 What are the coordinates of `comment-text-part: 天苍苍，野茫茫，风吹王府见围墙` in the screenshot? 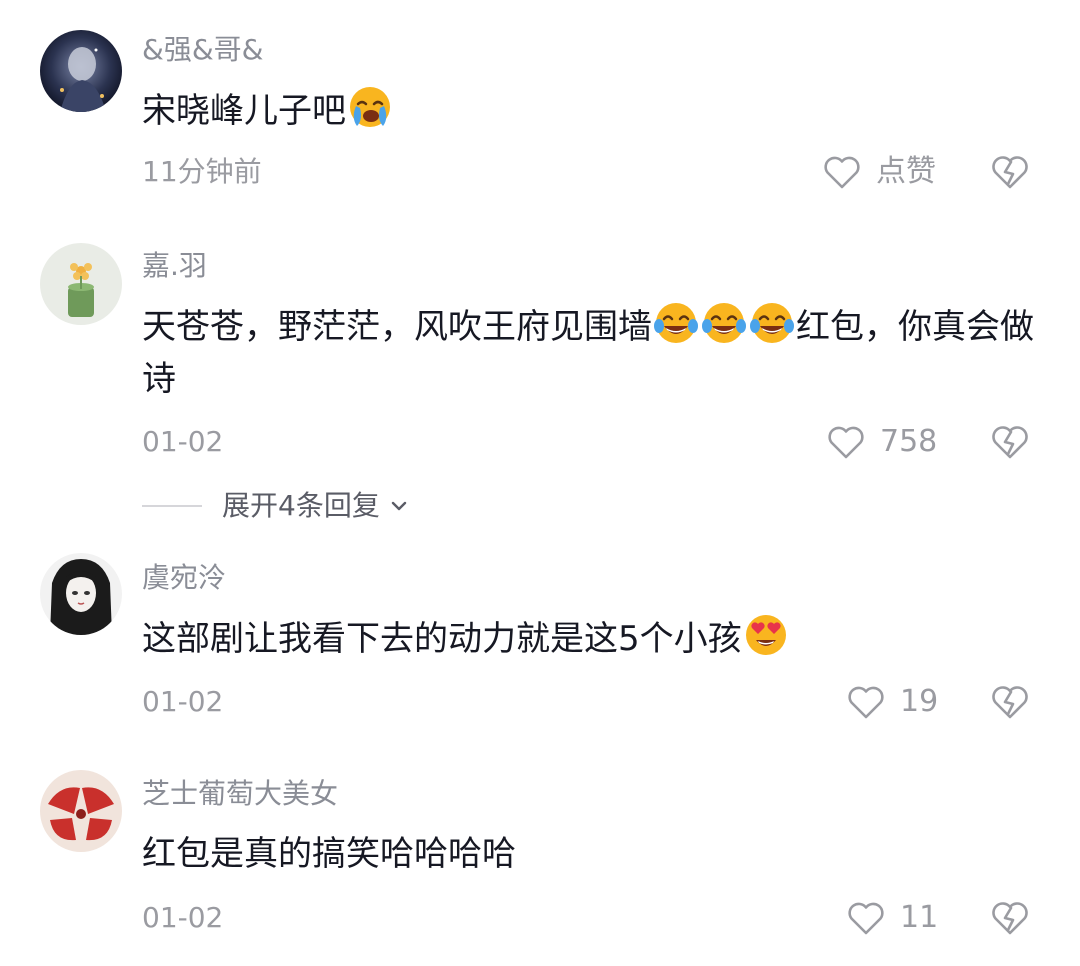 It's located at (397, 327).